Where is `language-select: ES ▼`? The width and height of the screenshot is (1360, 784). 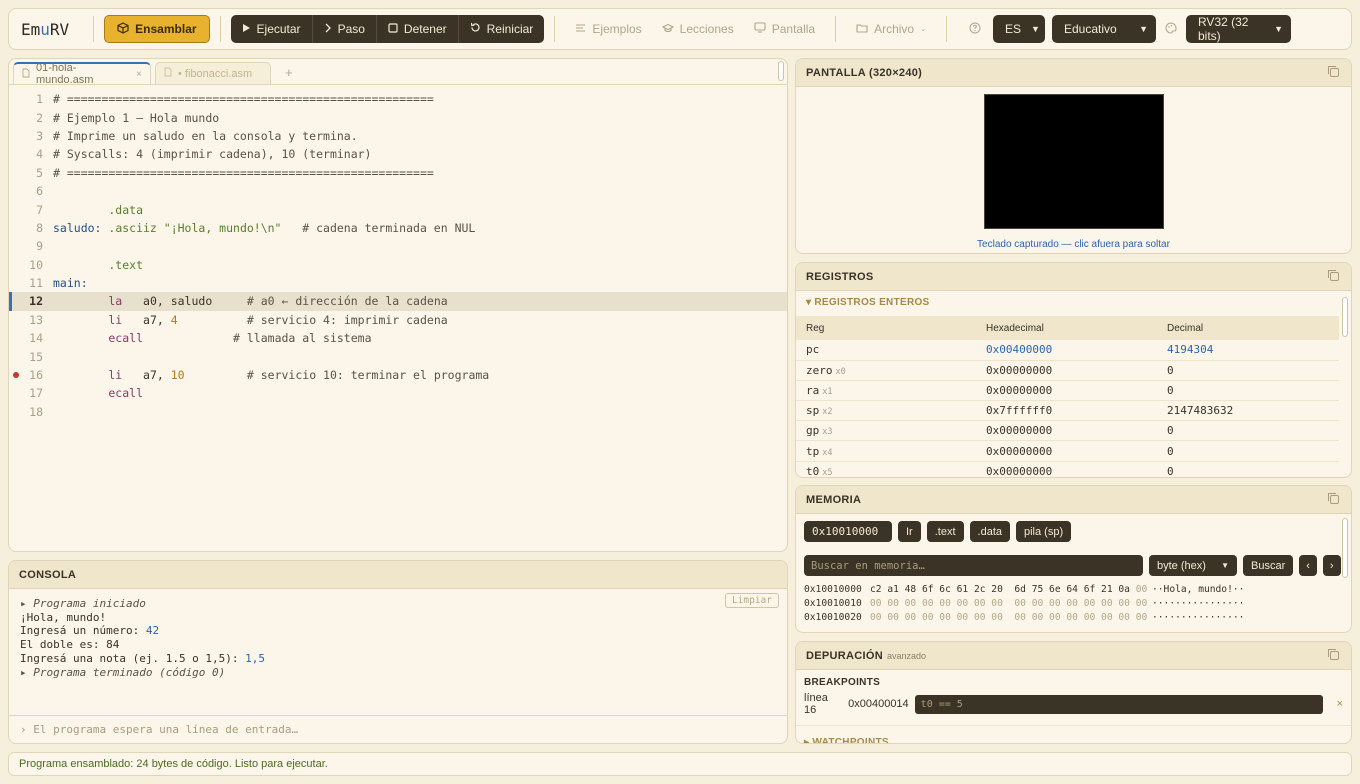
language-select: ES ▼ is located at coordinates (1018, 29).